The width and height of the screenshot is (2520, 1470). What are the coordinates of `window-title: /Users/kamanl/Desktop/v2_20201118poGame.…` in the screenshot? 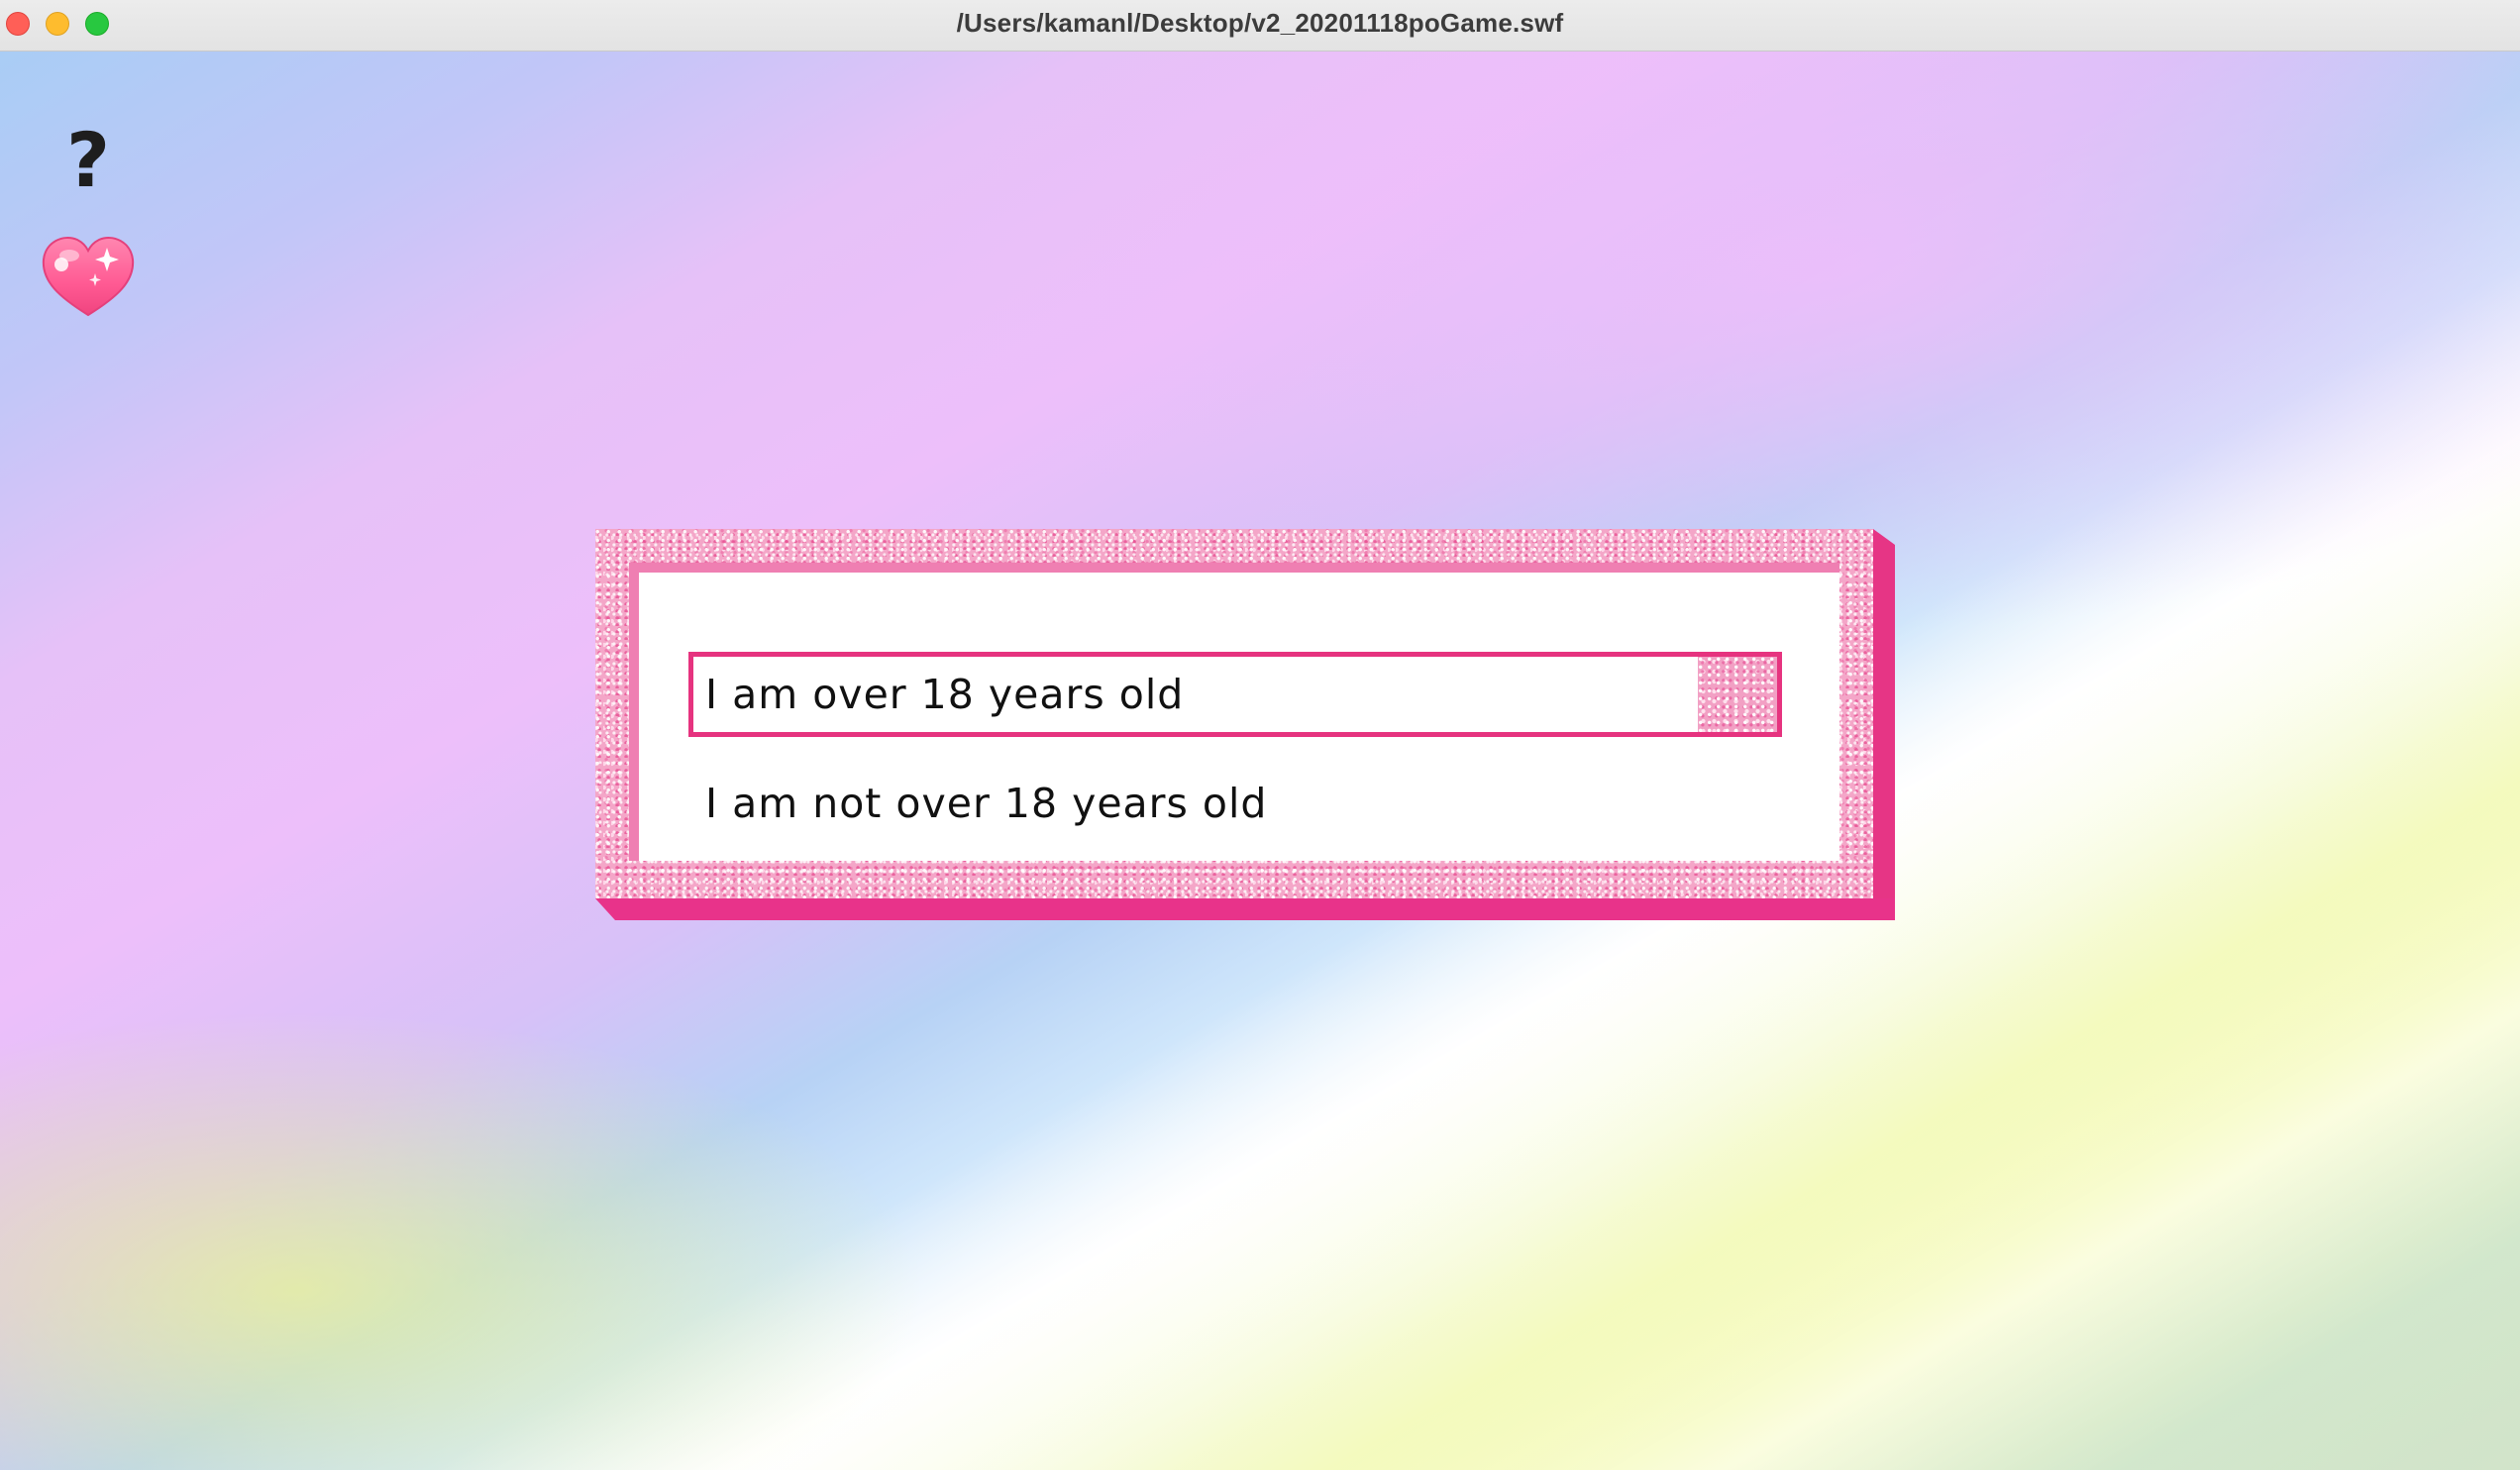 It's located at (1260, 23).